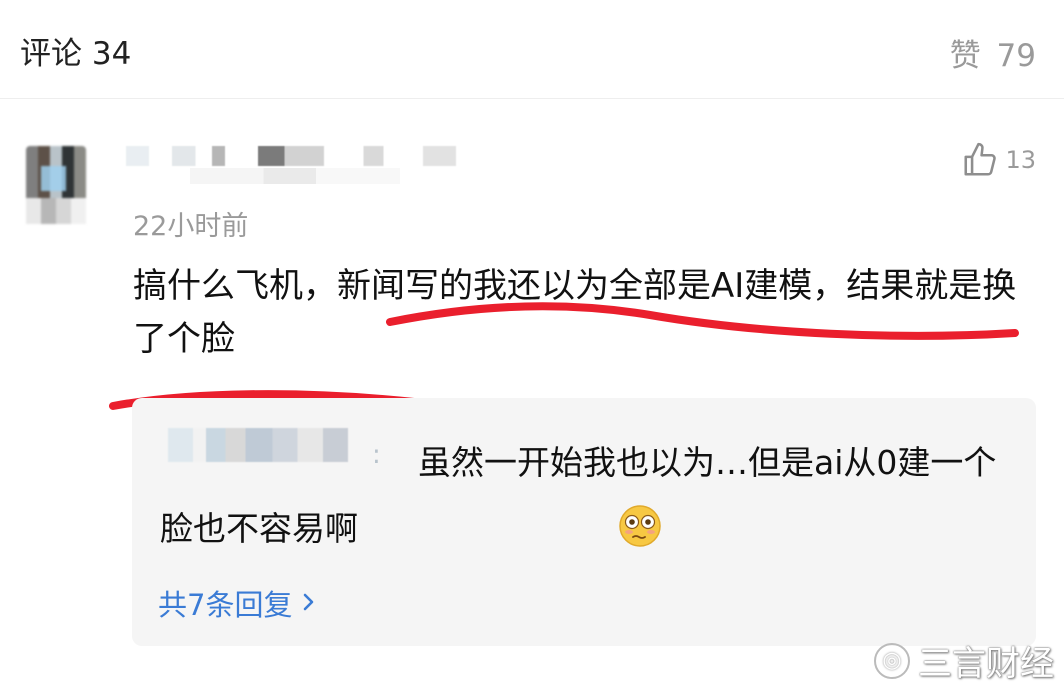  Describe the element at coordinates (76, 54) in the screenshot. I see `comments-count-label: 评论 34` at that location.